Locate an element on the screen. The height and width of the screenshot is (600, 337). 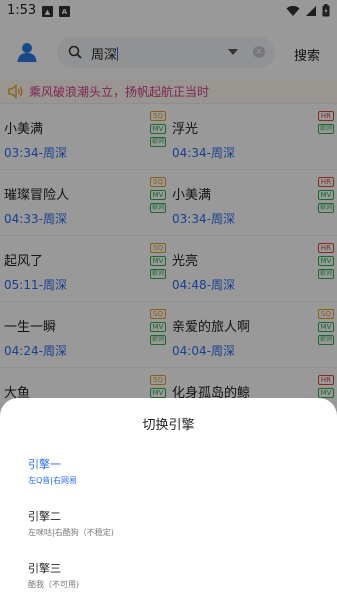
engine-option-1: 引擎一 左Q音|右网易 is located at coordinates (168, 476).